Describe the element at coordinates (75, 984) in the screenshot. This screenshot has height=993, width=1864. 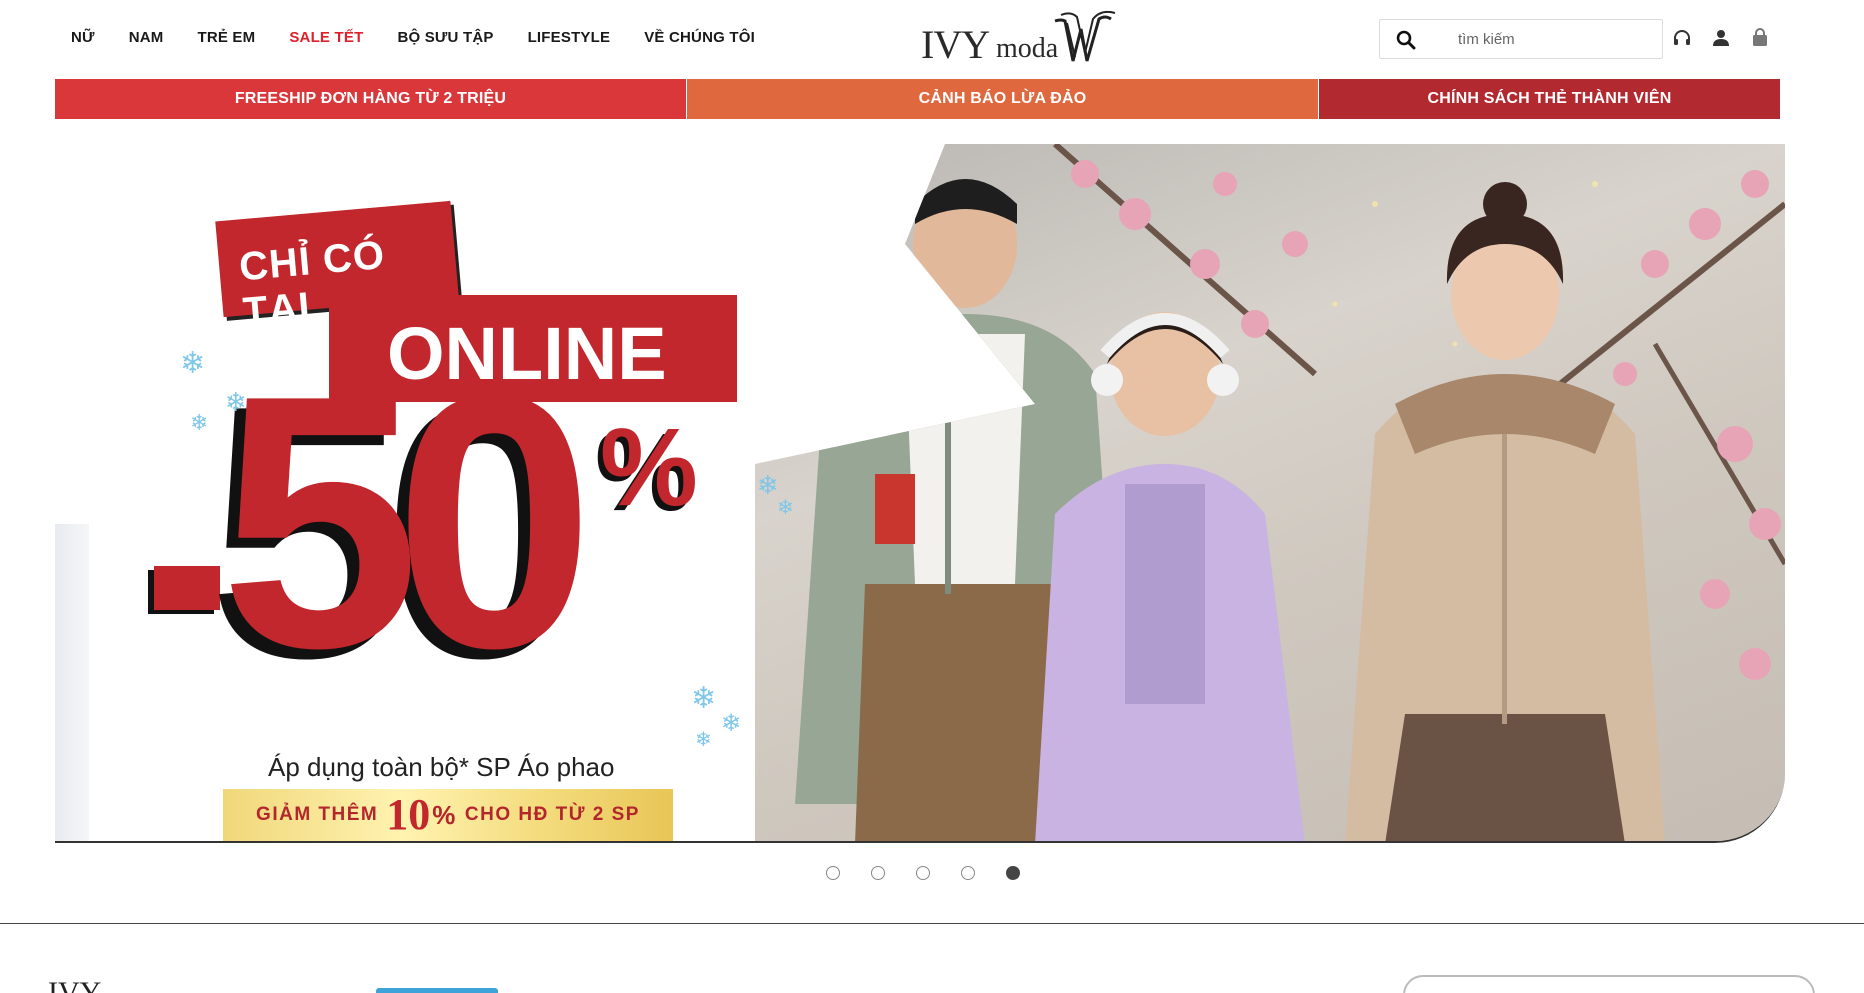
I see `footer-logo-peek: IVY` at that location.